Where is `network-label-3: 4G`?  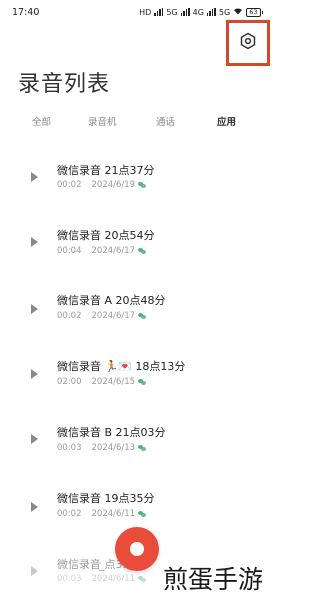 network-label-3: 4G is located at coordinates (198, 12).